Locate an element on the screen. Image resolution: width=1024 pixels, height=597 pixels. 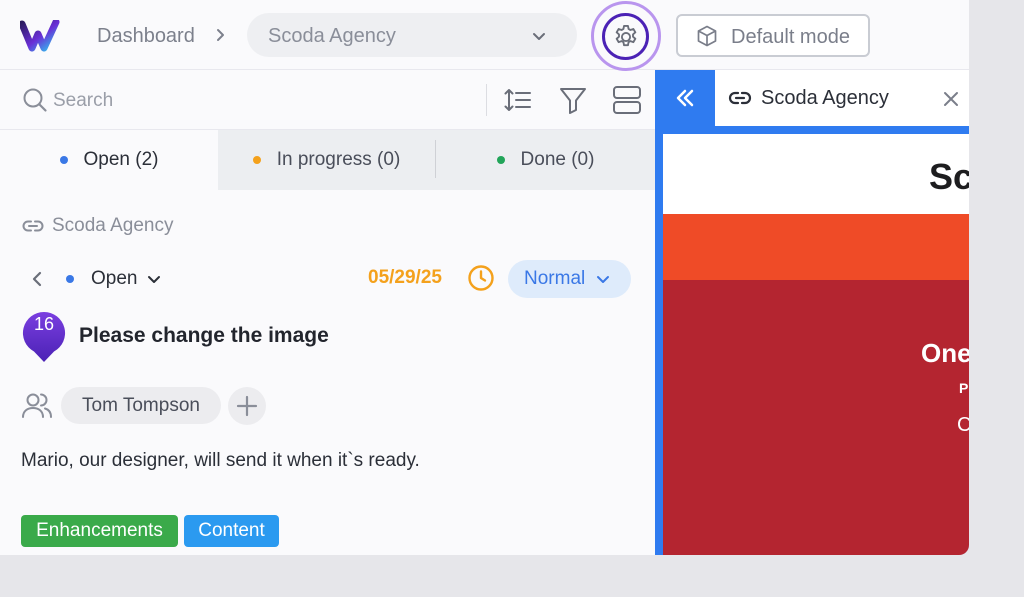
preview-site-heading: Sc is located at coordinates (949, 176).